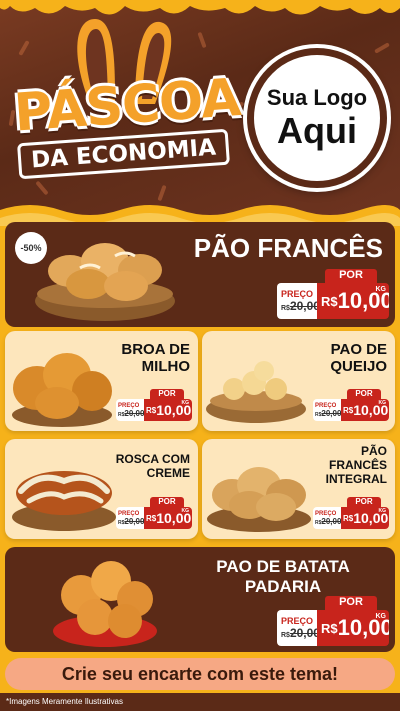  What do you see at coordinates (127, 124) in the screenshot?
I see `campaign-title: PÁSCOA DA ECONOMIA` at bounding box center [127, 124].